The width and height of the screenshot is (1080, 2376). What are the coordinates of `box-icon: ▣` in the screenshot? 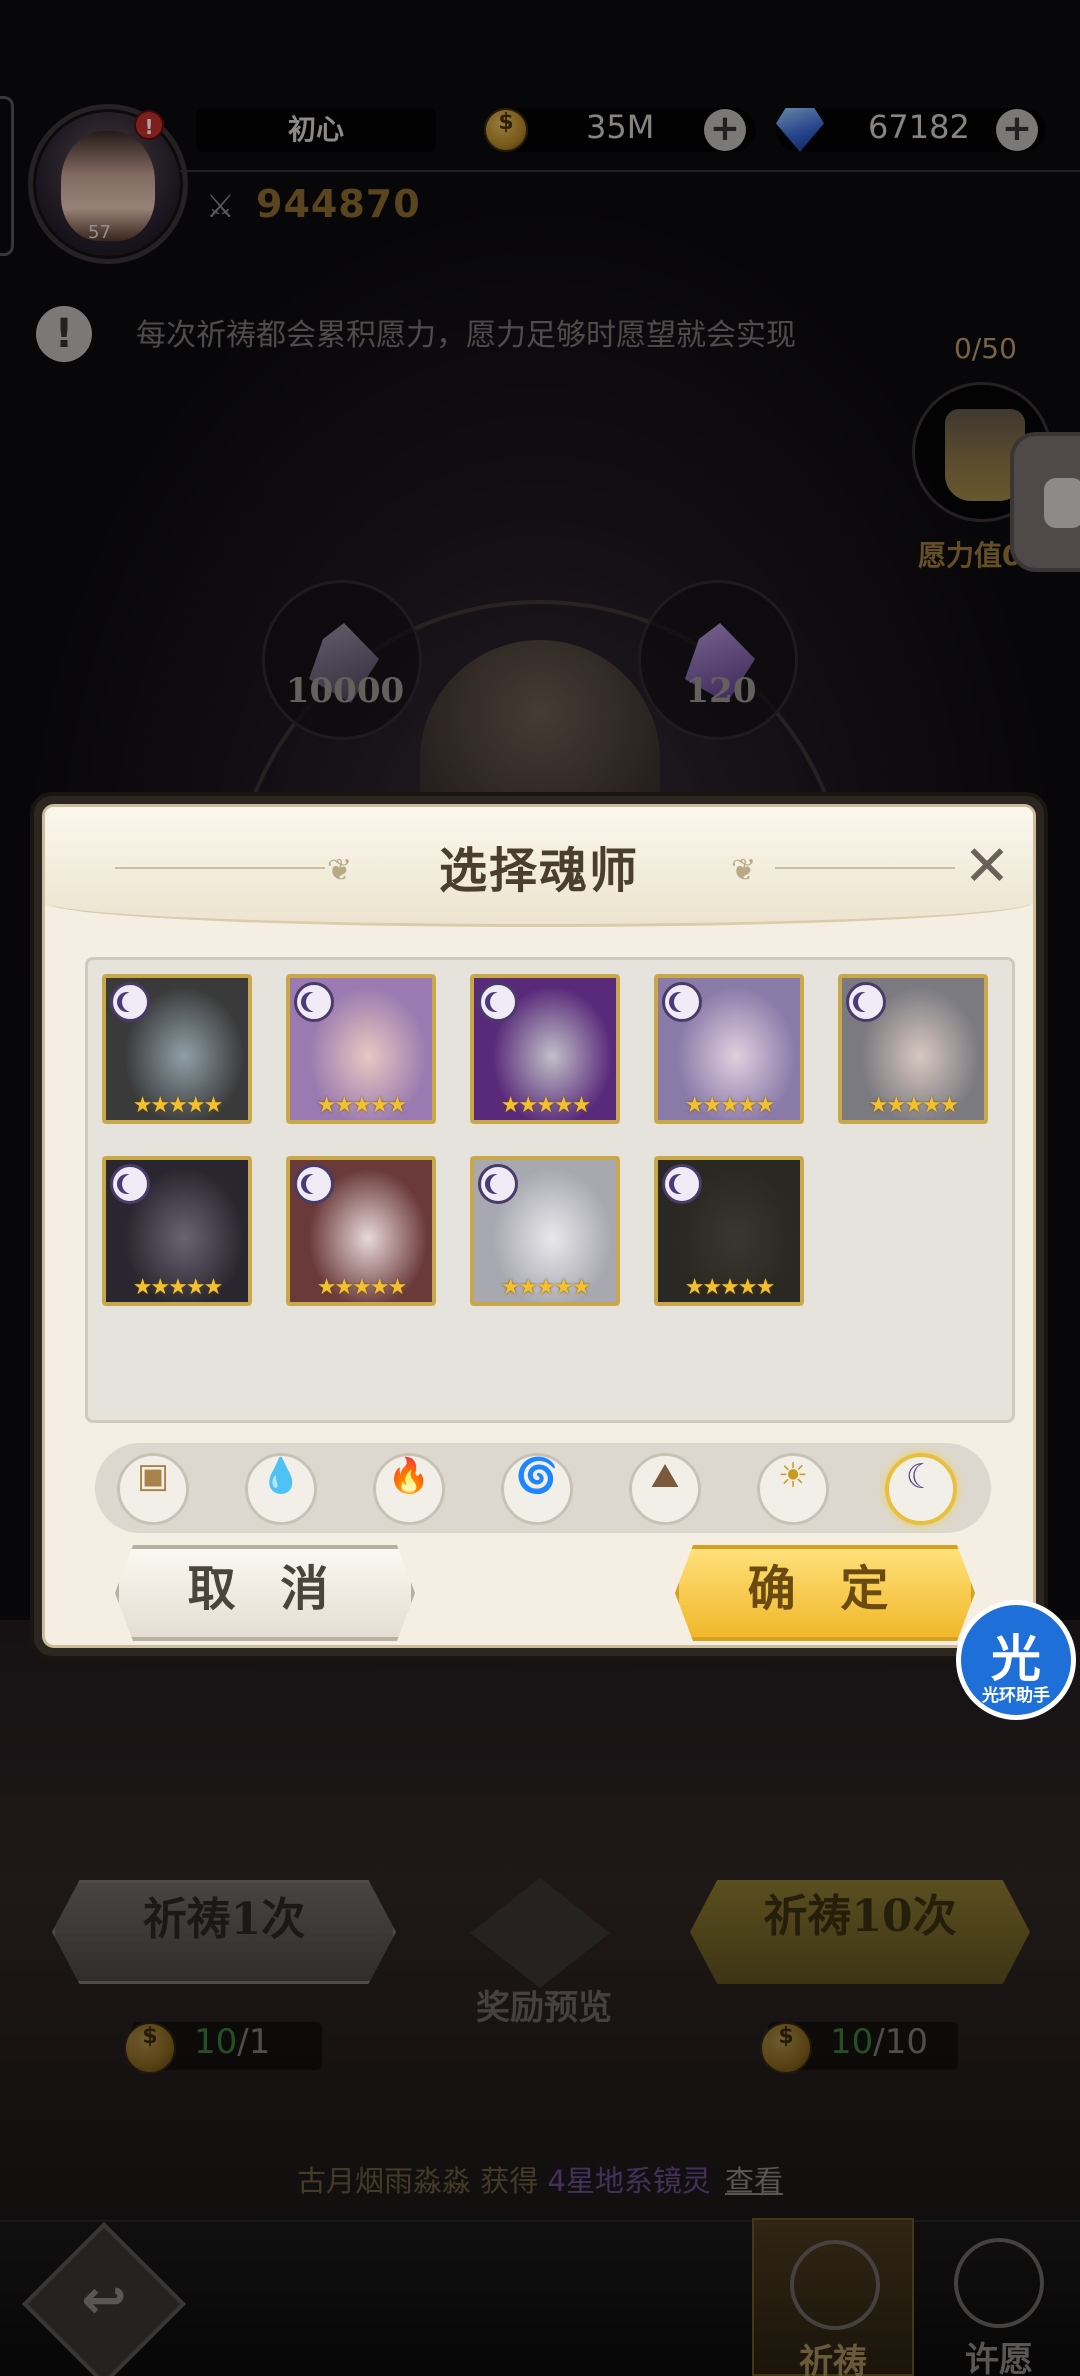 It's located at (153, 1489).